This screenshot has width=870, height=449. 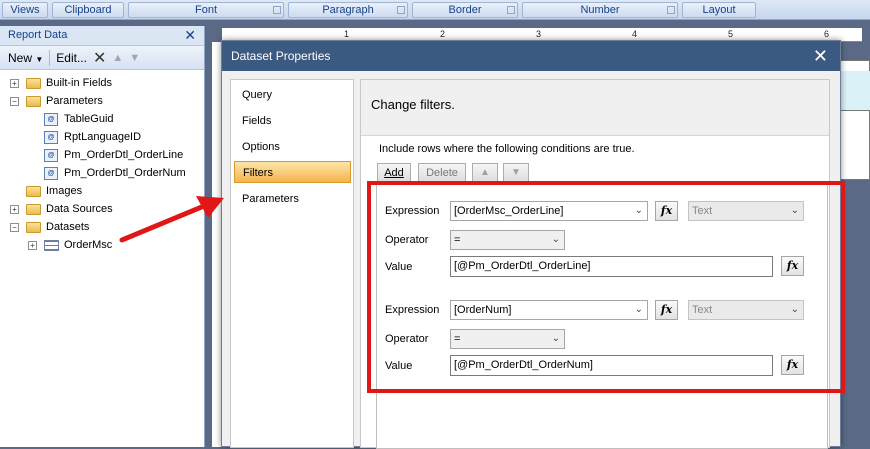 What do you see at coordinates (89, 119) in the screenshot?
I see `tree-item-label: TableGuid` at bounding box center [89, 119].